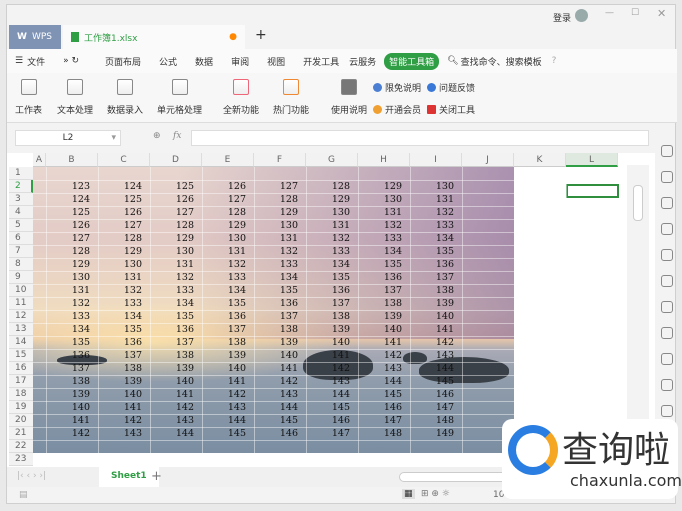  I want to click on sheet-tab-sheet1: Sheet1, so click(129, 477).